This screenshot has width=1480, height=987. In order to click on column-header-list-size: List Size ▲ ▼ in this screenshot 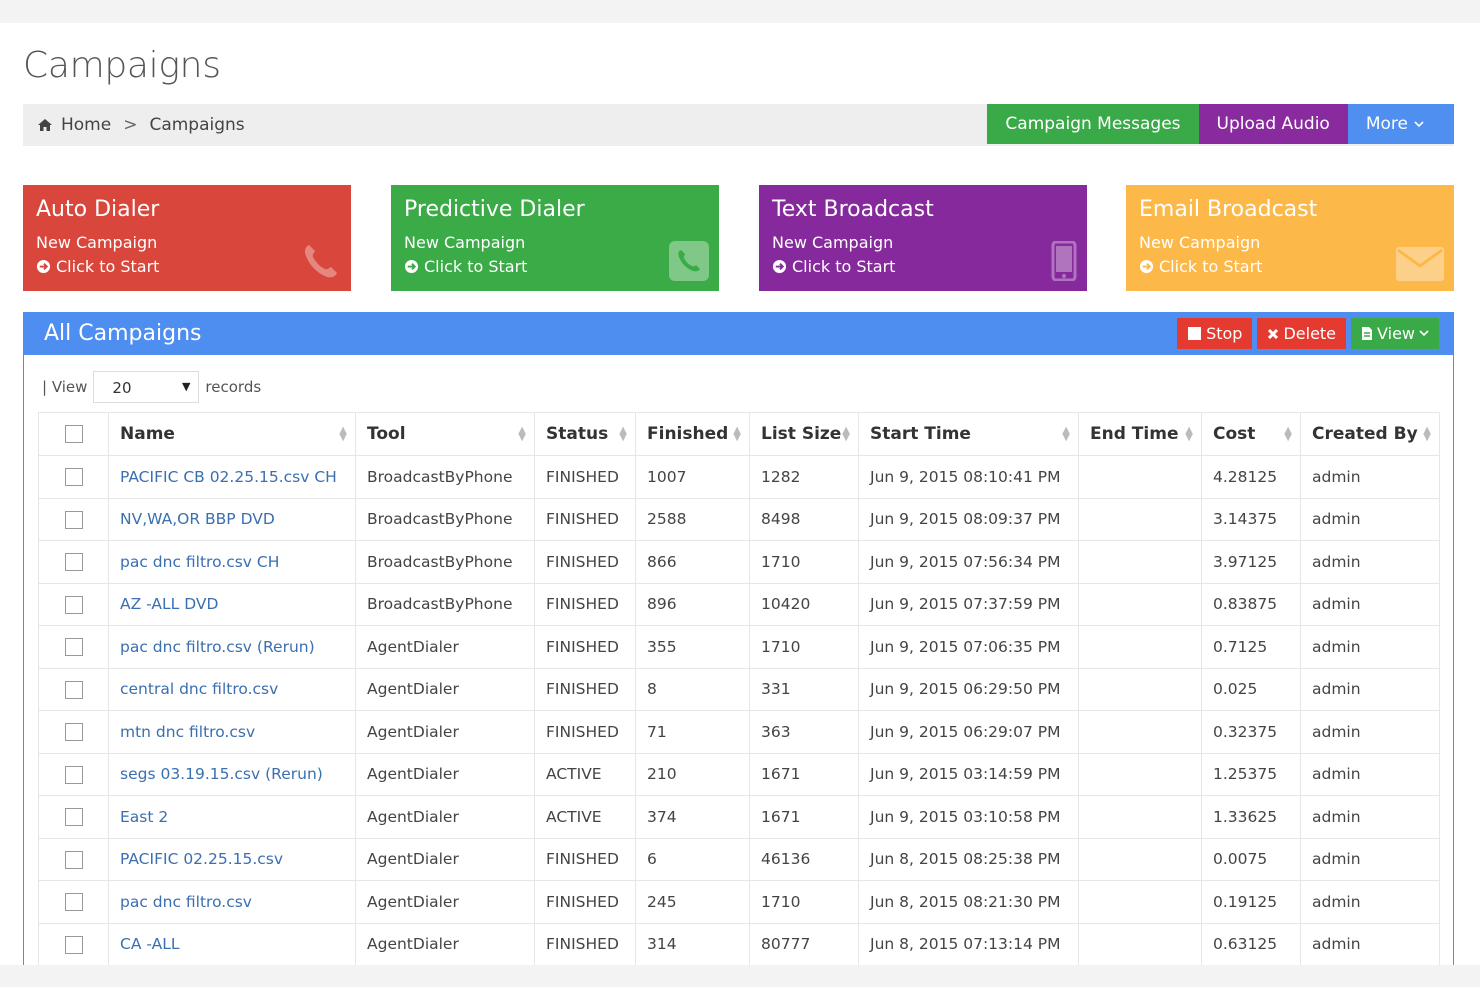, I will do `click(804, 434)`.